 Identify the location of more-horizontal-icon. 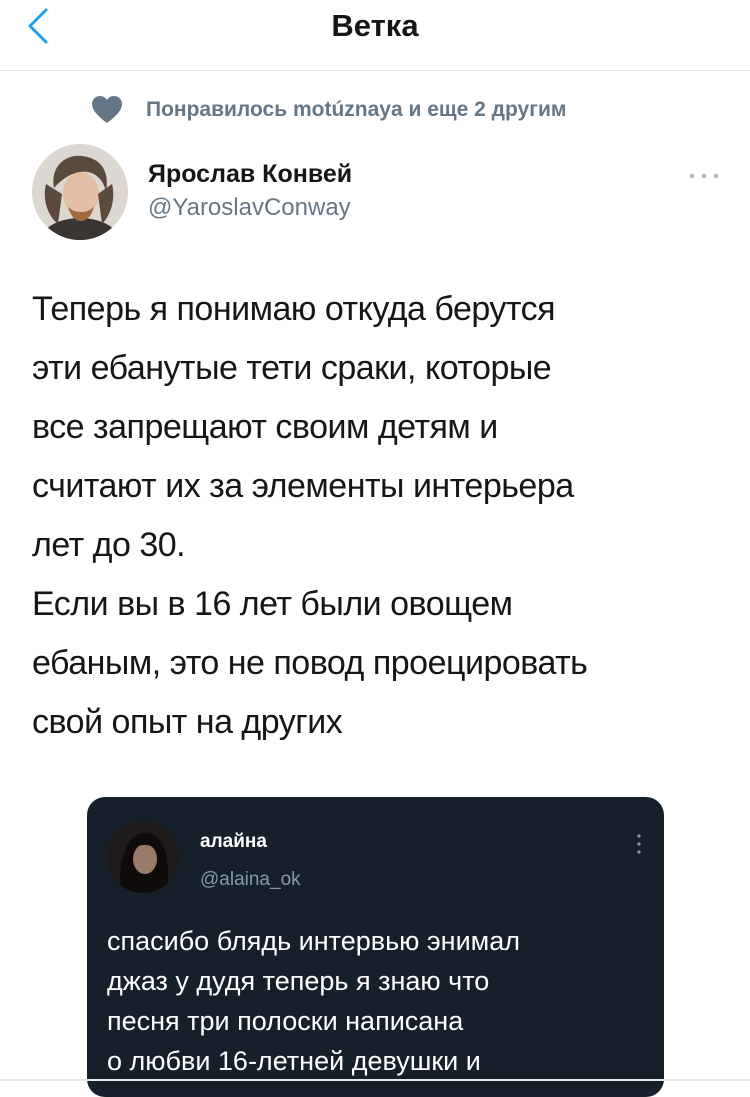
(704, 176).